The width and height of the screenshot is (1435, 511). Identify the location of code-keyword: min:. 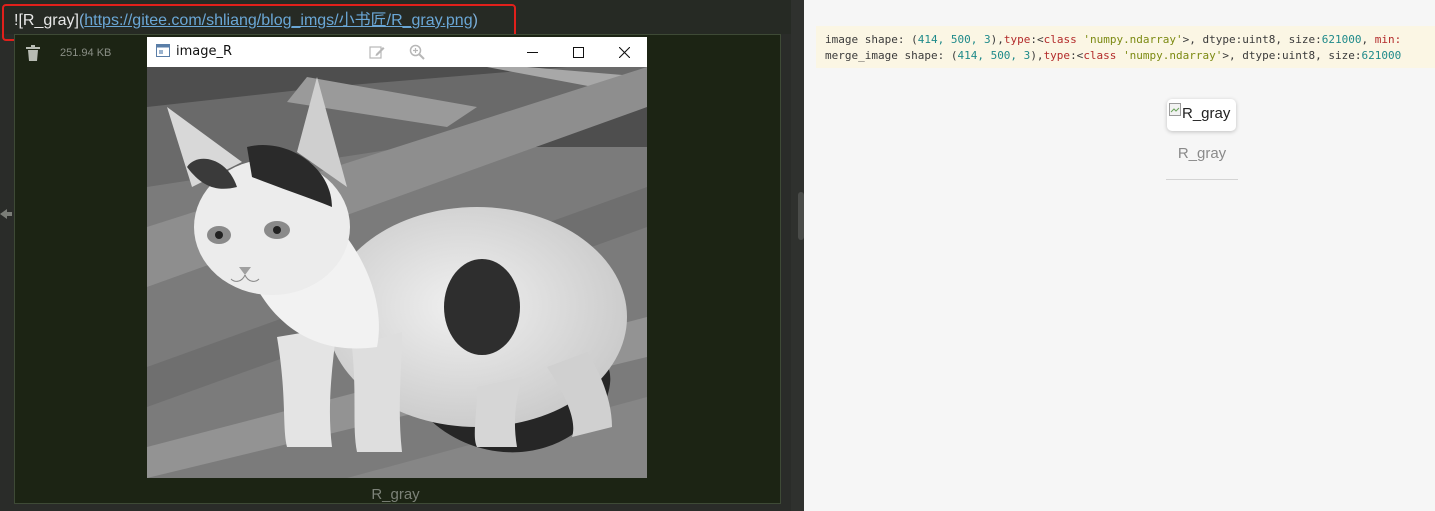
(1388, 39).